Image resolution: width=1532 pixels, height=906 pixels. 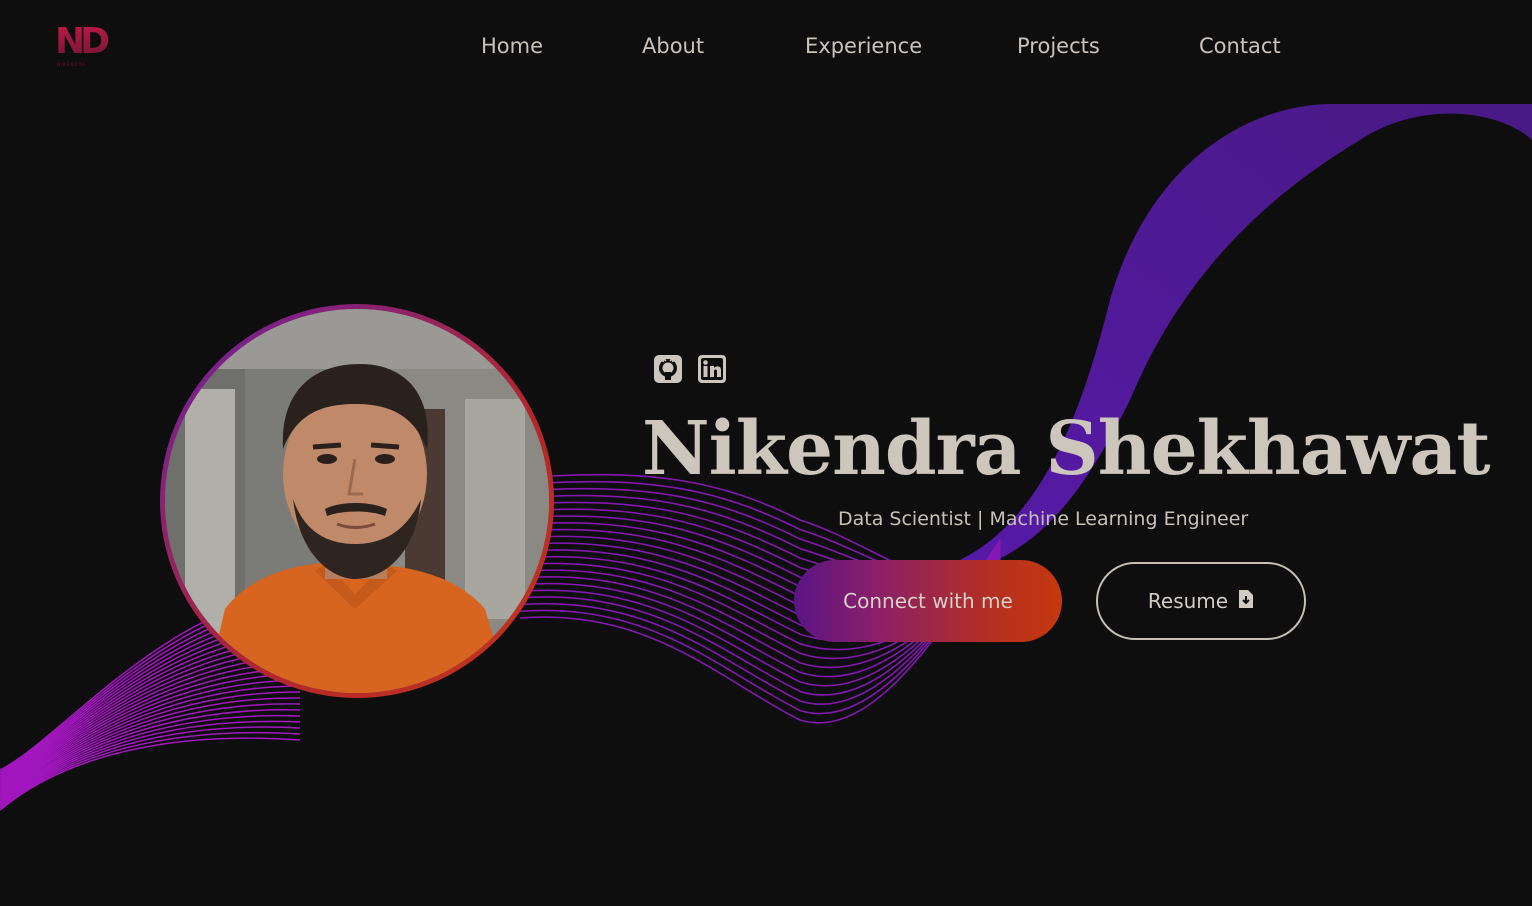 I want to click on nav-experience: Experience, so click(x=863, y=46).